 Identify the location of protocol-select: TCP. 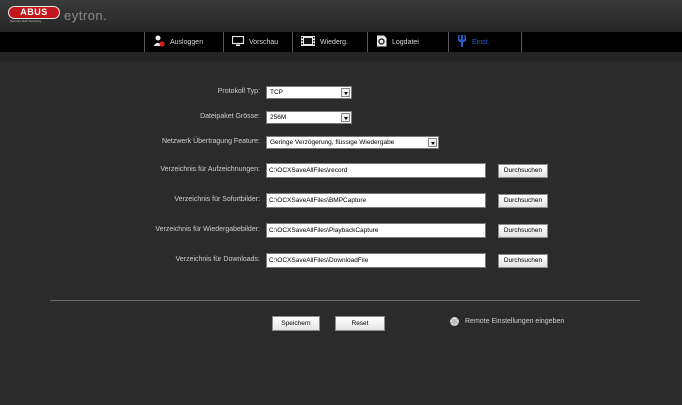
(309, 92).